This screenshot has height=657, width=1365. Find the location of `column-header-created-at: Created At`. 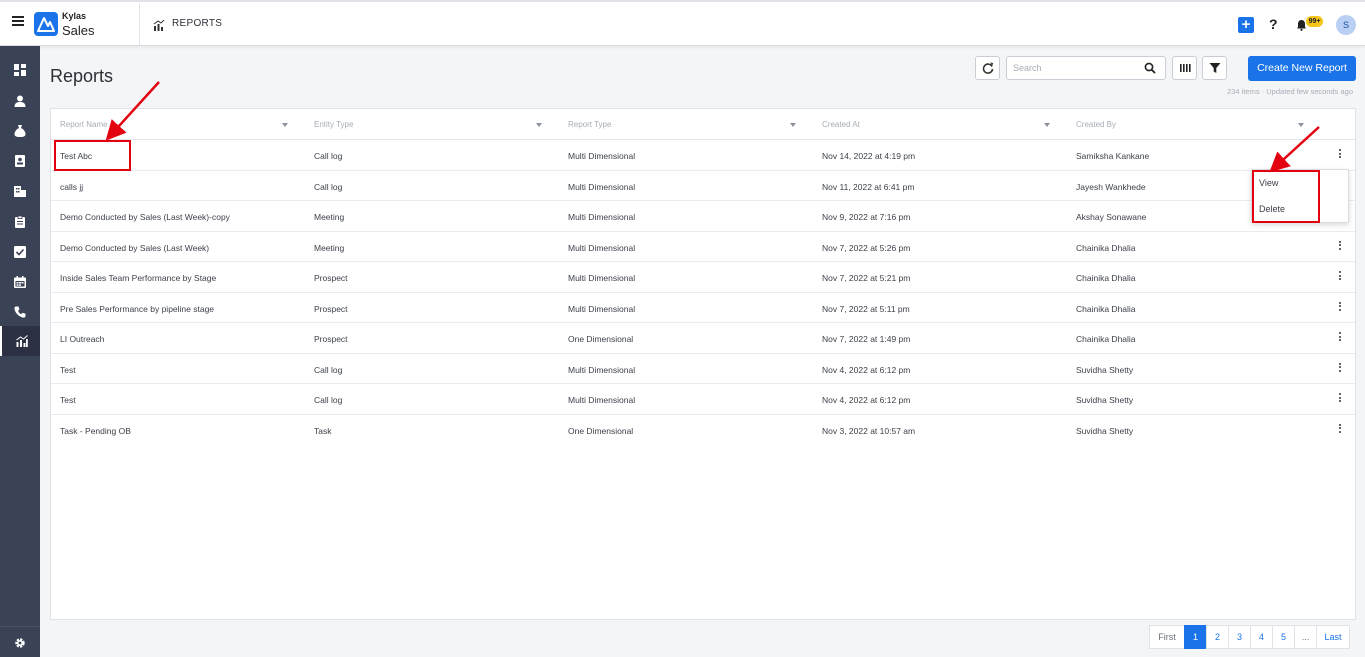

column-header-created-at: Created At is located at coordinates (841, 124).